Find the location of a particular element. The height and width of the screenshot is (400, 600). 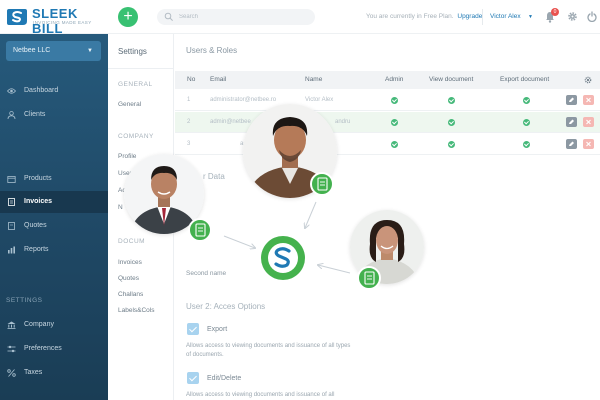

bank-icon is located at coordinates (11, 325).